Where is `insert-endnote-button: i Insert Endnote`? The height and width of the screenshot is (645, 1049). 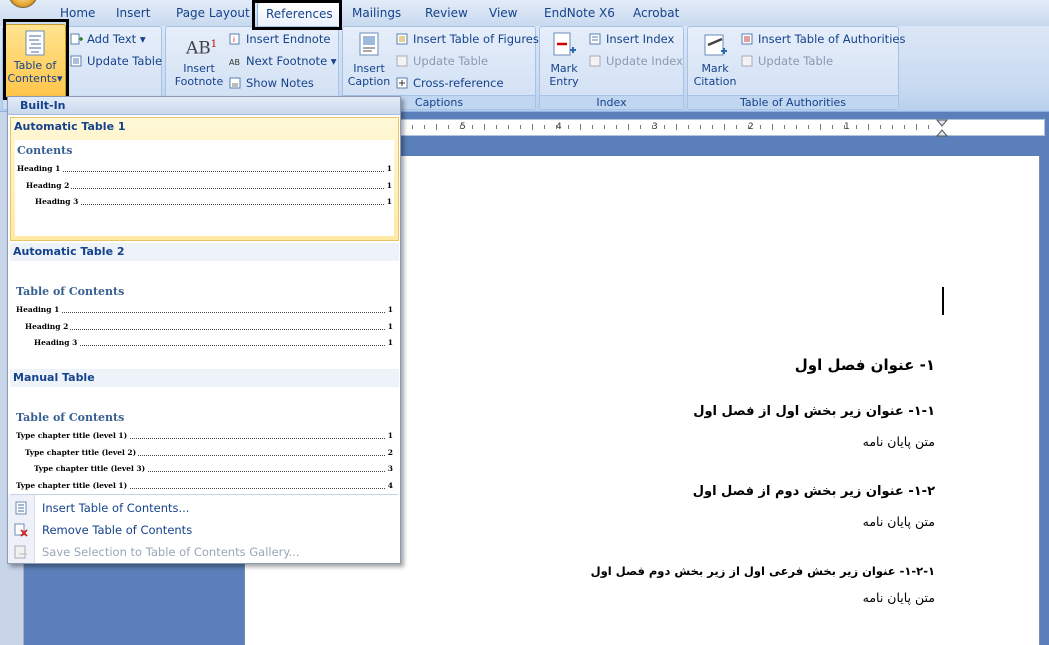
insert-endnote-button: i Insert Endnote is located at coordinates (279, 39).